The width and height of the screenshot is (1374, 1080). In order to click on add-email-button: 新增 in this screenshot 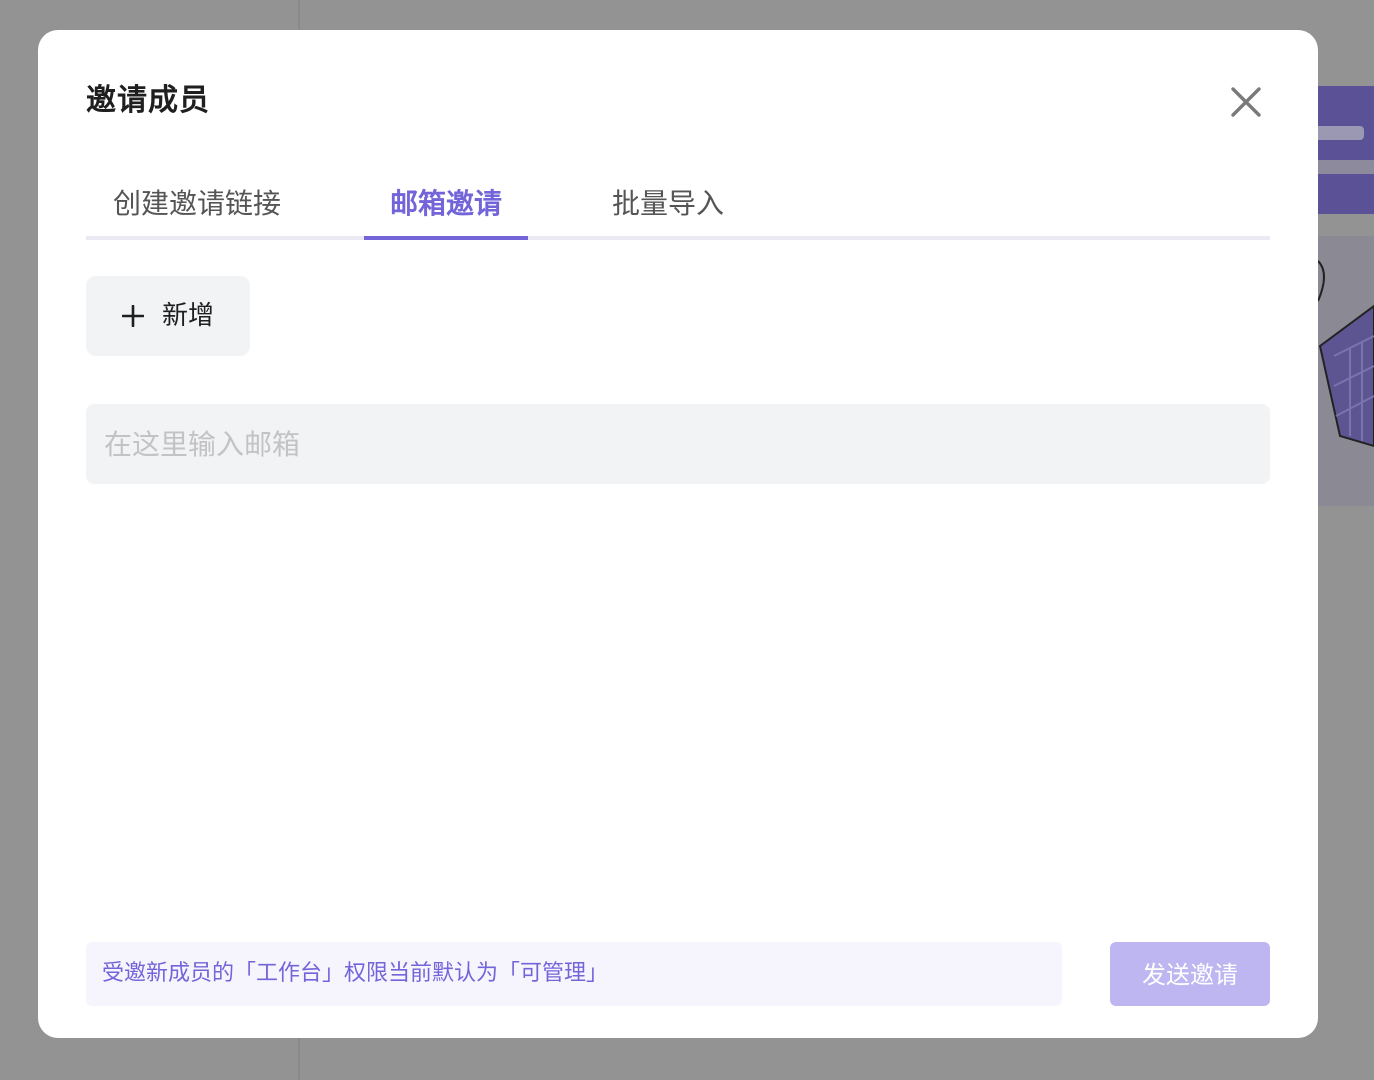, I will do `click(168, 316)`.